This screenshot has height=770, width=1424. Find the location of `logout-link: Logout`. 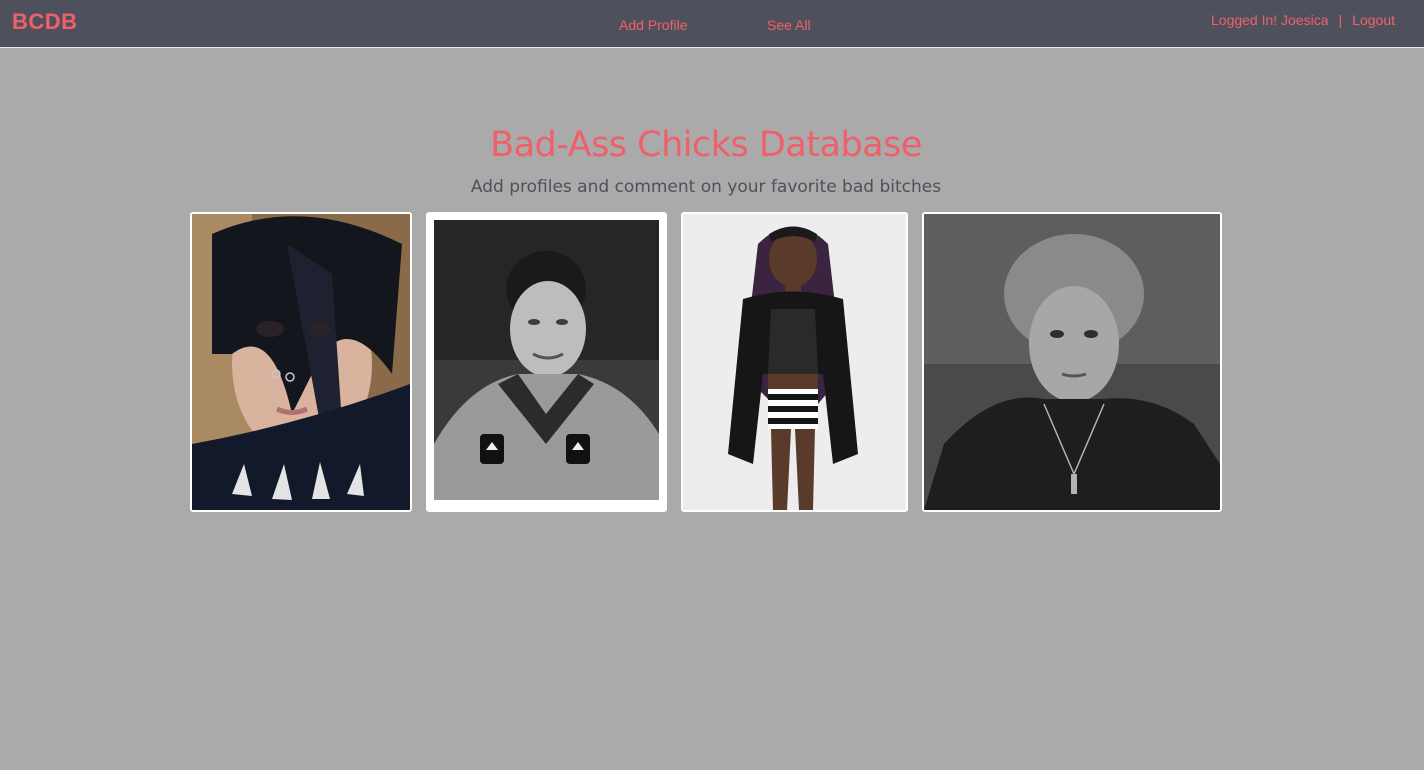

logout-link: Logout is located at coordinates (1373, 20).